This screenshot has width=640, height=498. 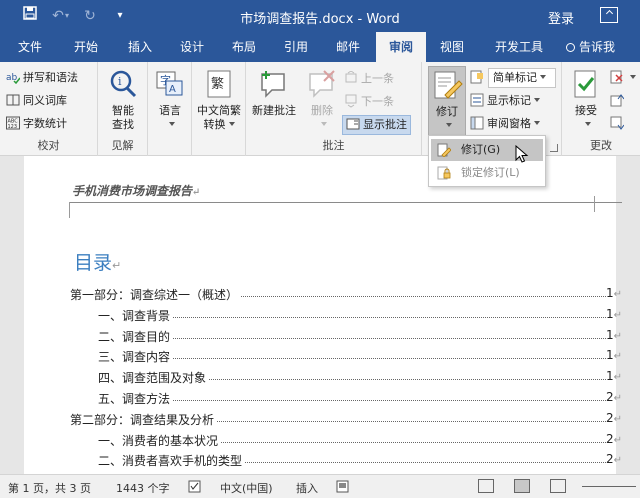 I want to click on toc-entry-text: 二、调查目的, so click(x=135, y=336).